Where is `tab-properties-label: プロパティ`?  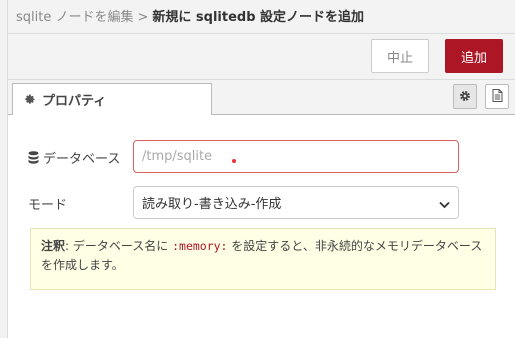 tab-properties-label: プロパティ is located at coordinates (74, 101).